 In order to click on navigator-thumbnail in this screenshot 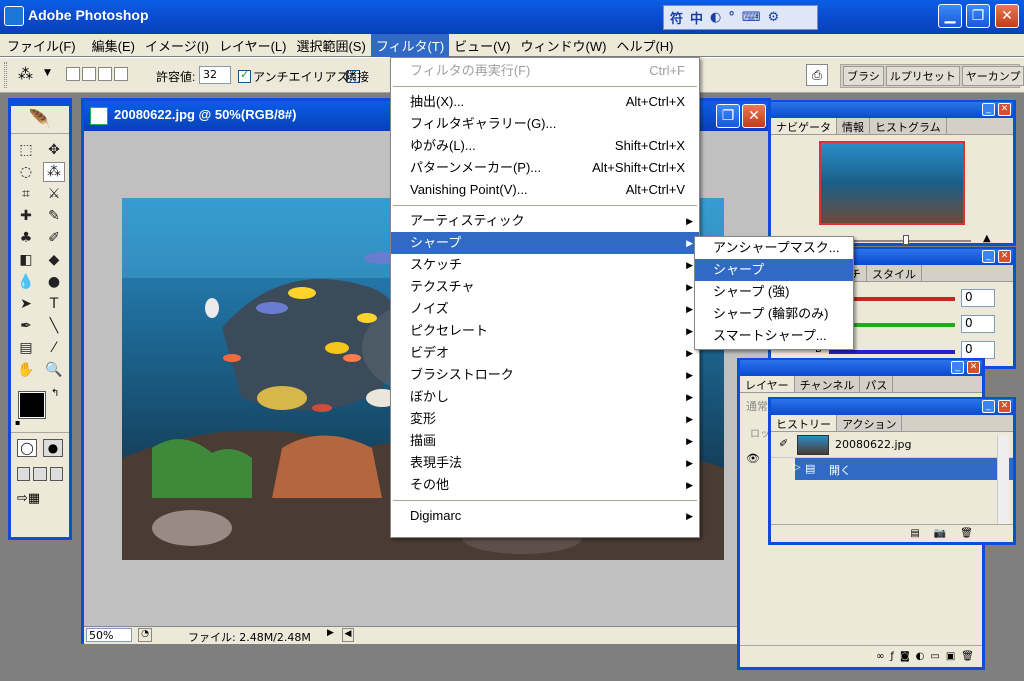, I will do `click(892, 183)`.